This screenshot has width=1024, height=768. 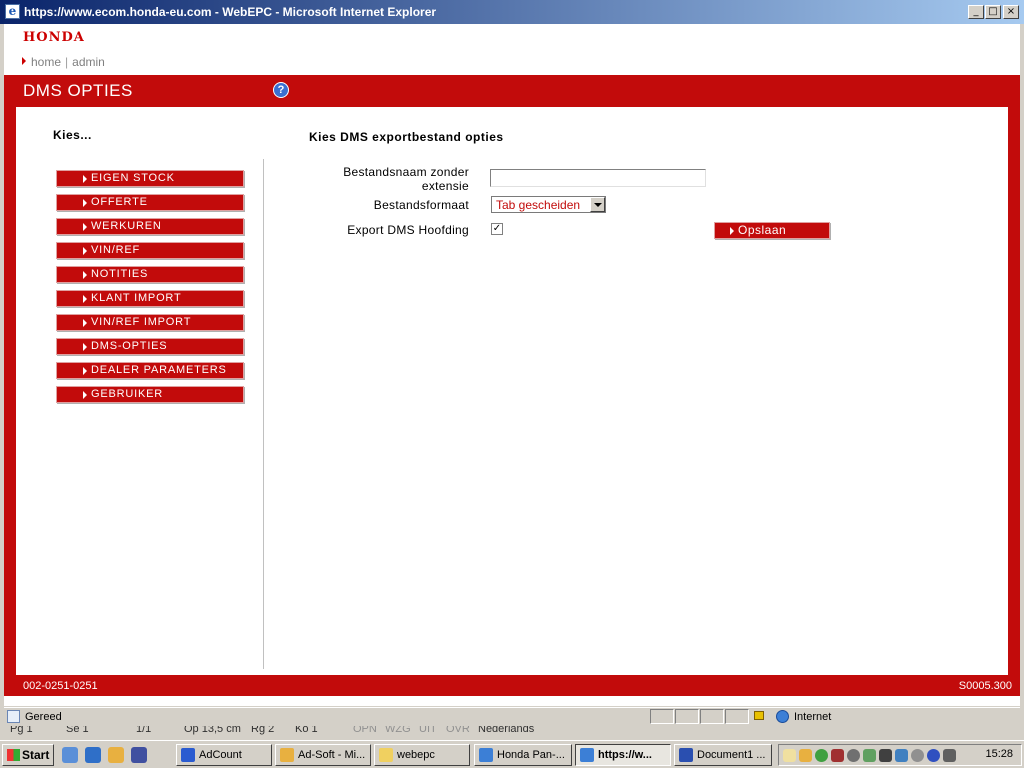 What do you see at coordinates (949, 755) in the screenshot?
I see `calculator-icon` at bounding box center [949, 755].